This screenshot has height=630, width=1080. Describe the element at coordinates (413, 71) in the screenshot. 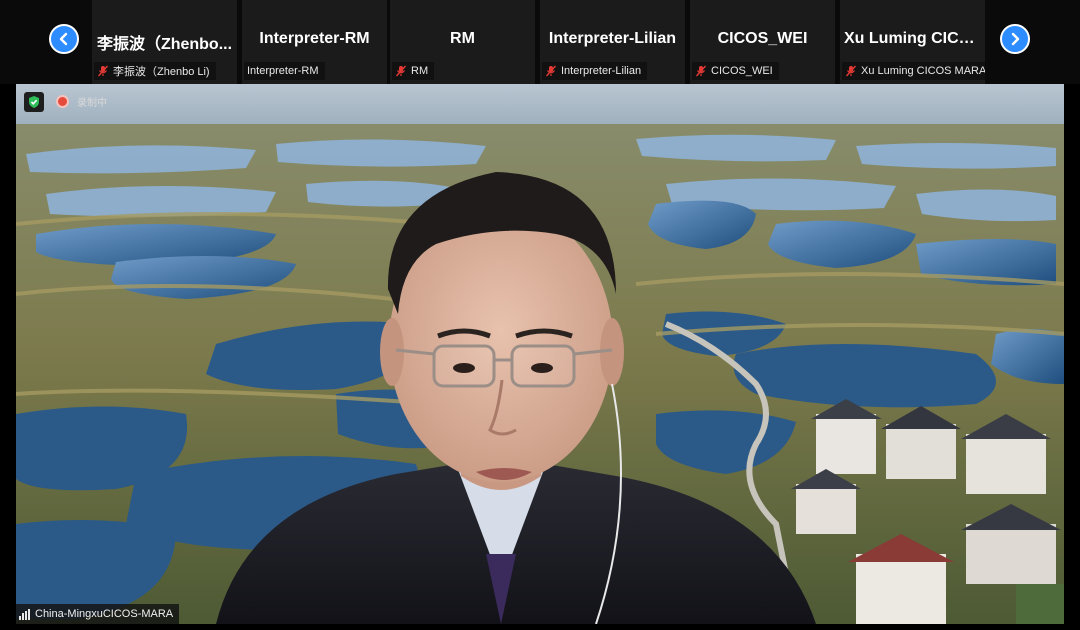

I see `participant-label: RM` at that location.